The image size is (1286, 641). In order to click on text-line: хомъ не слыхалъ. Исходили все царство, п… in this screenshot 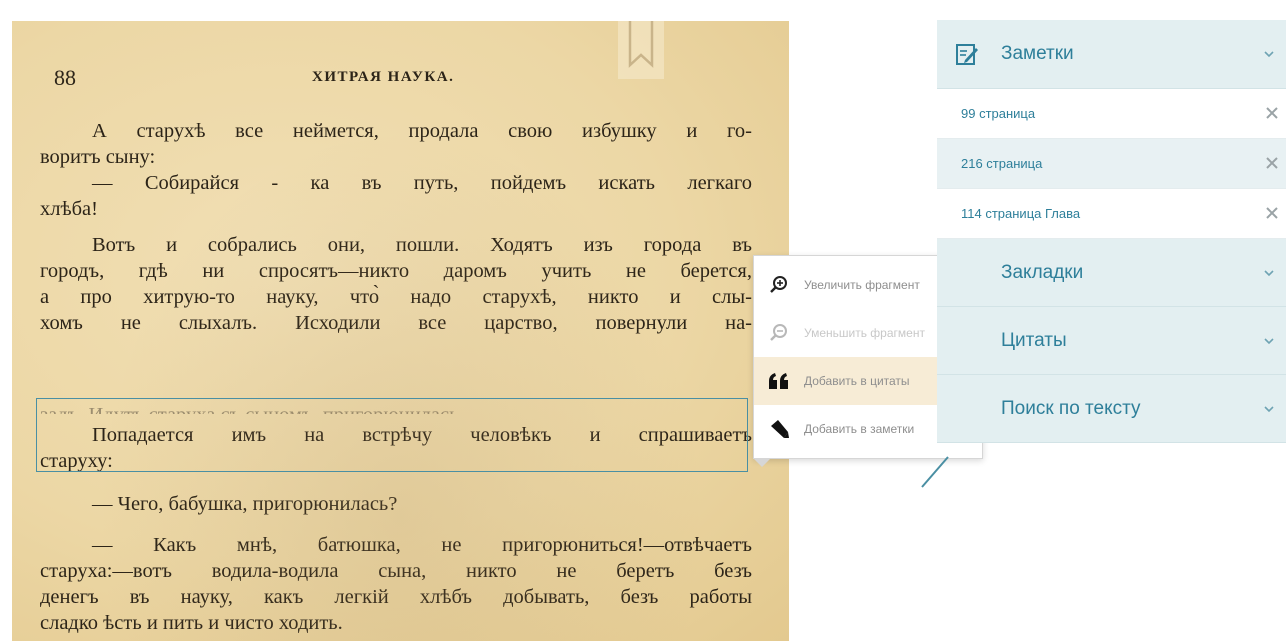, I will do `click(396, 323)`.